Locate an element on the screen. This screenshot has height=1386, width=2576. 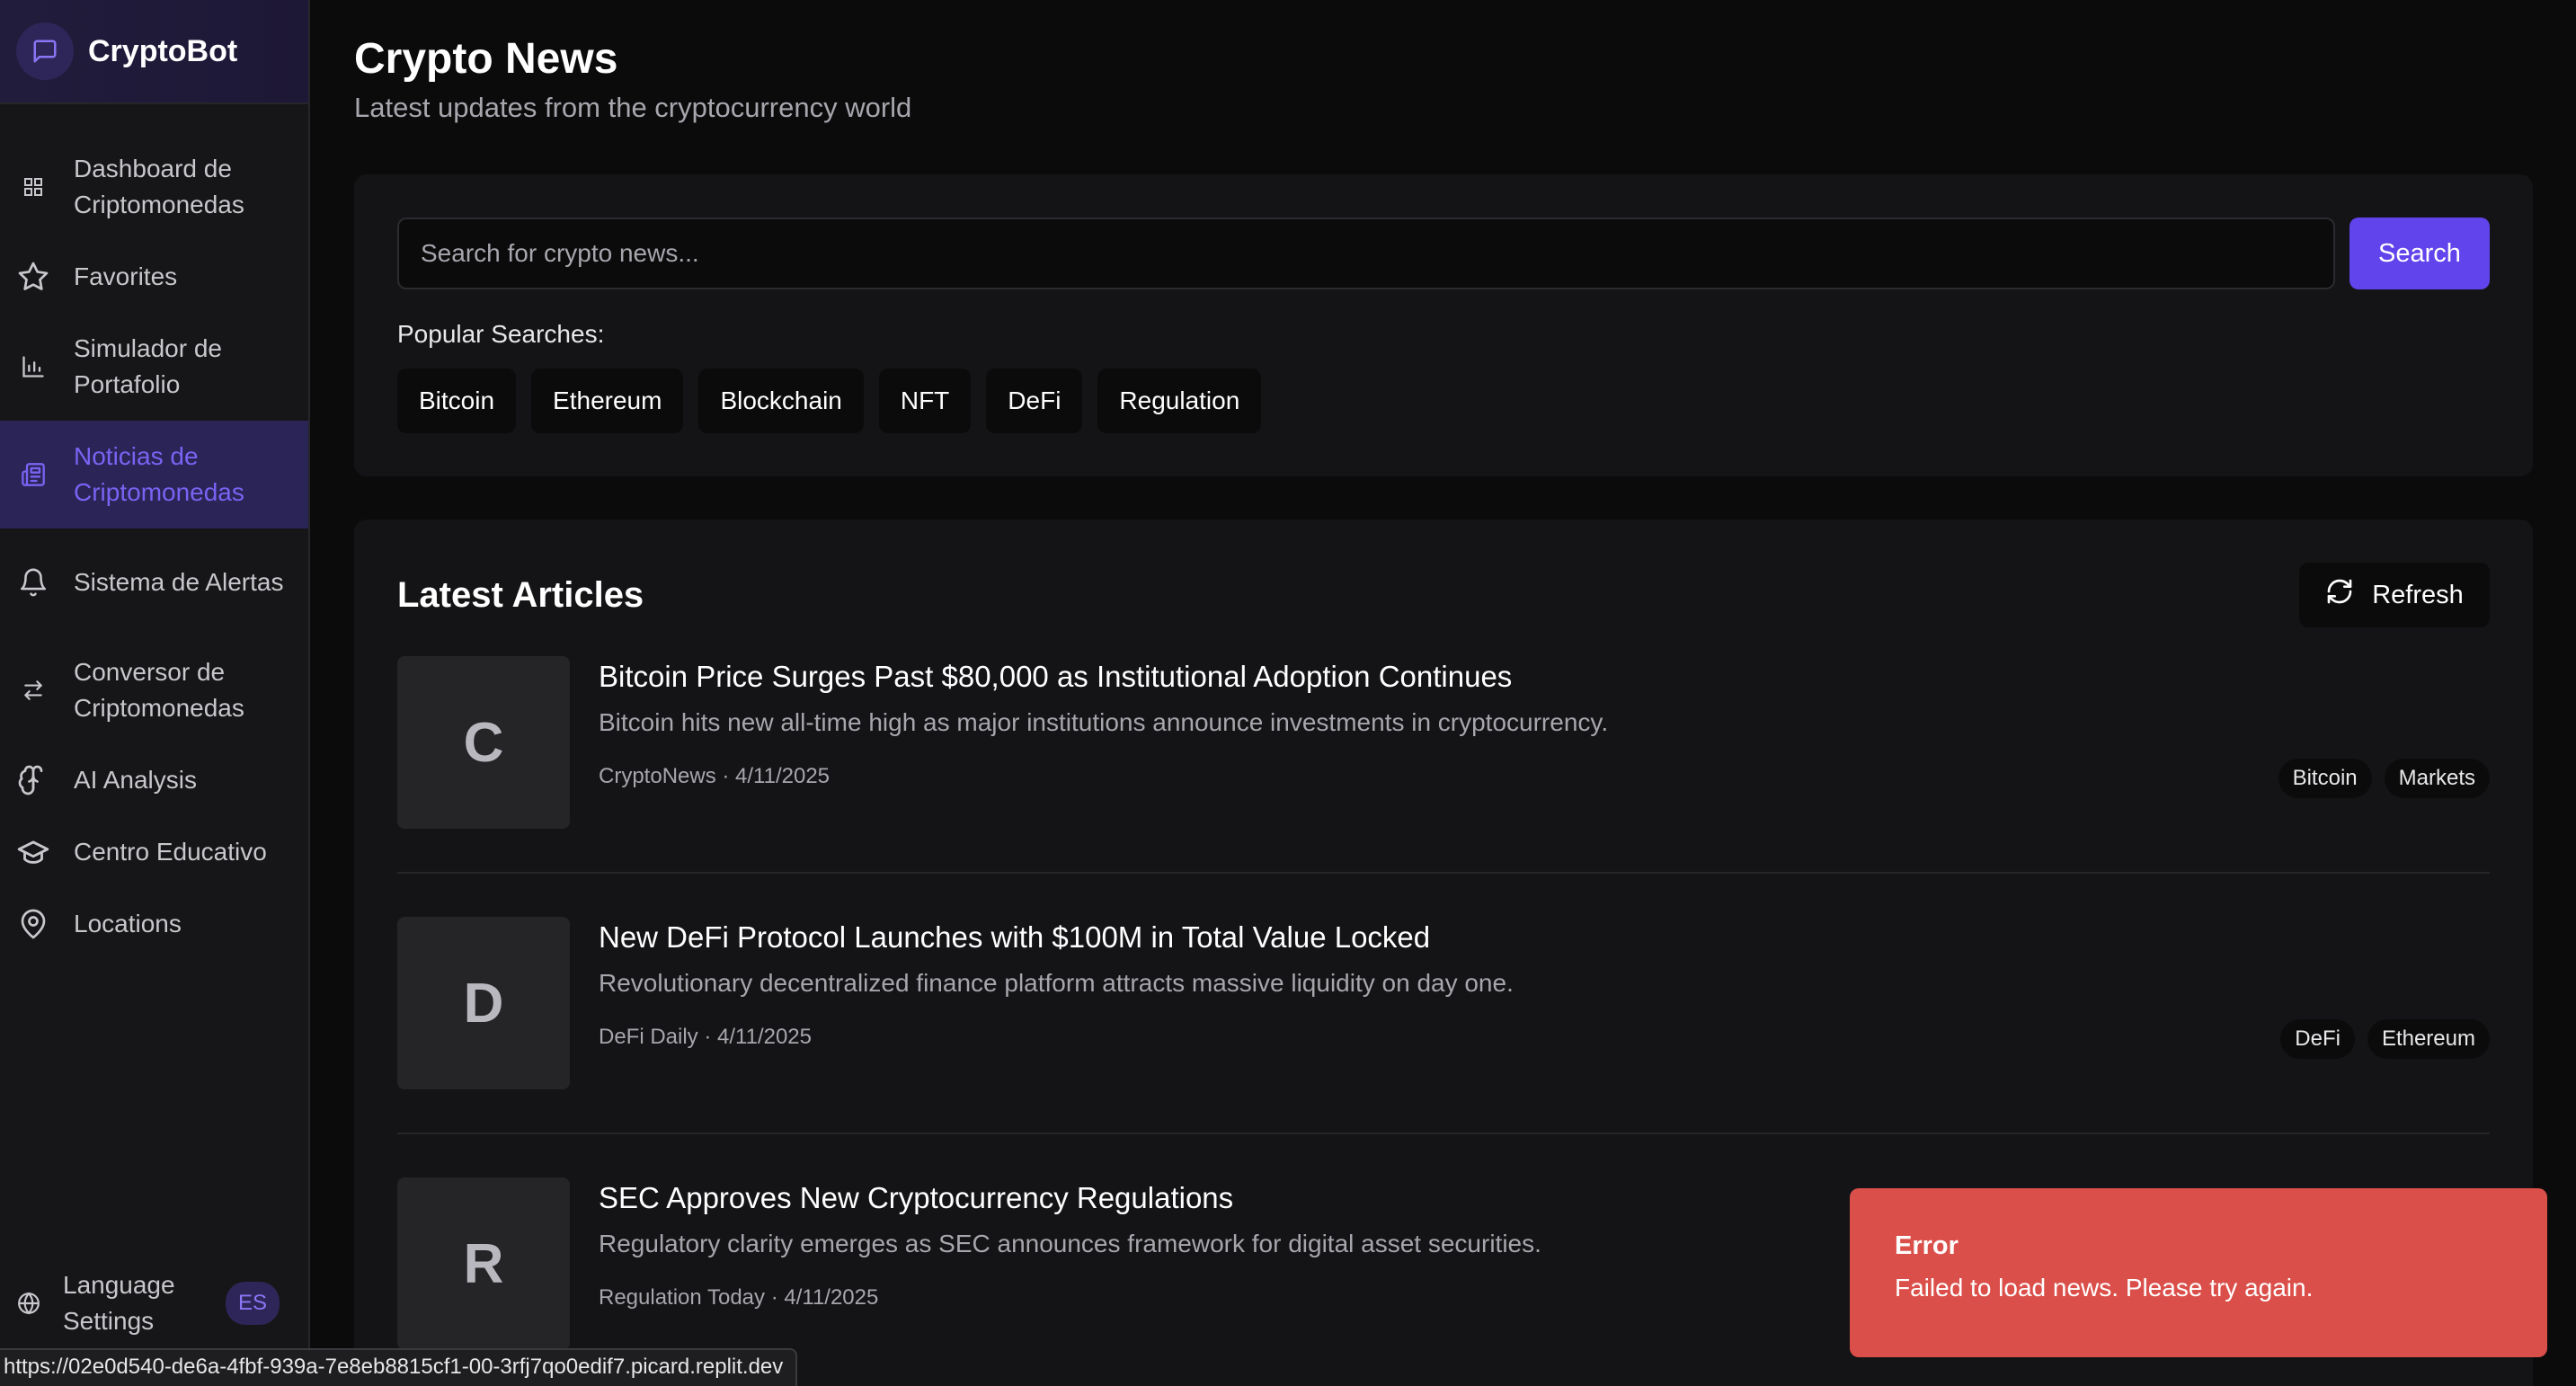
popular-searches-label: Popular Searches: is located at coordinates (501, 334).